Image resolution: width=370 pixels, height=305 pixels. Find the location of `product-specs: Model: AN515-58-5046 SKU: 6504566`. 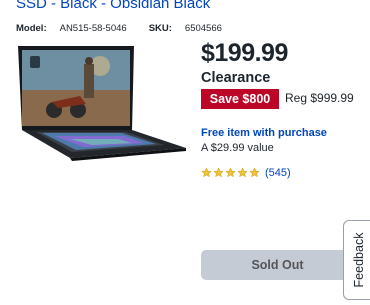

product-specs: Model: AN515-58-5046 SKU: 6504566 is located at coordinates (119, 28).